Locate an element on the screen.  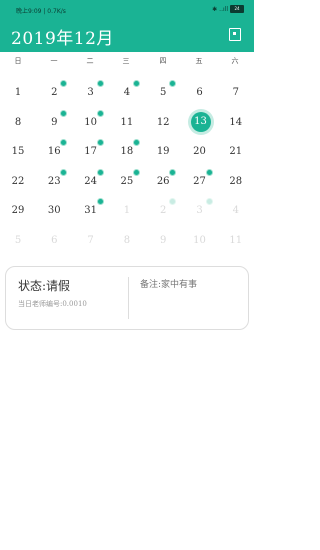
calendar-day: 26 is located at coordinates (163, 180).